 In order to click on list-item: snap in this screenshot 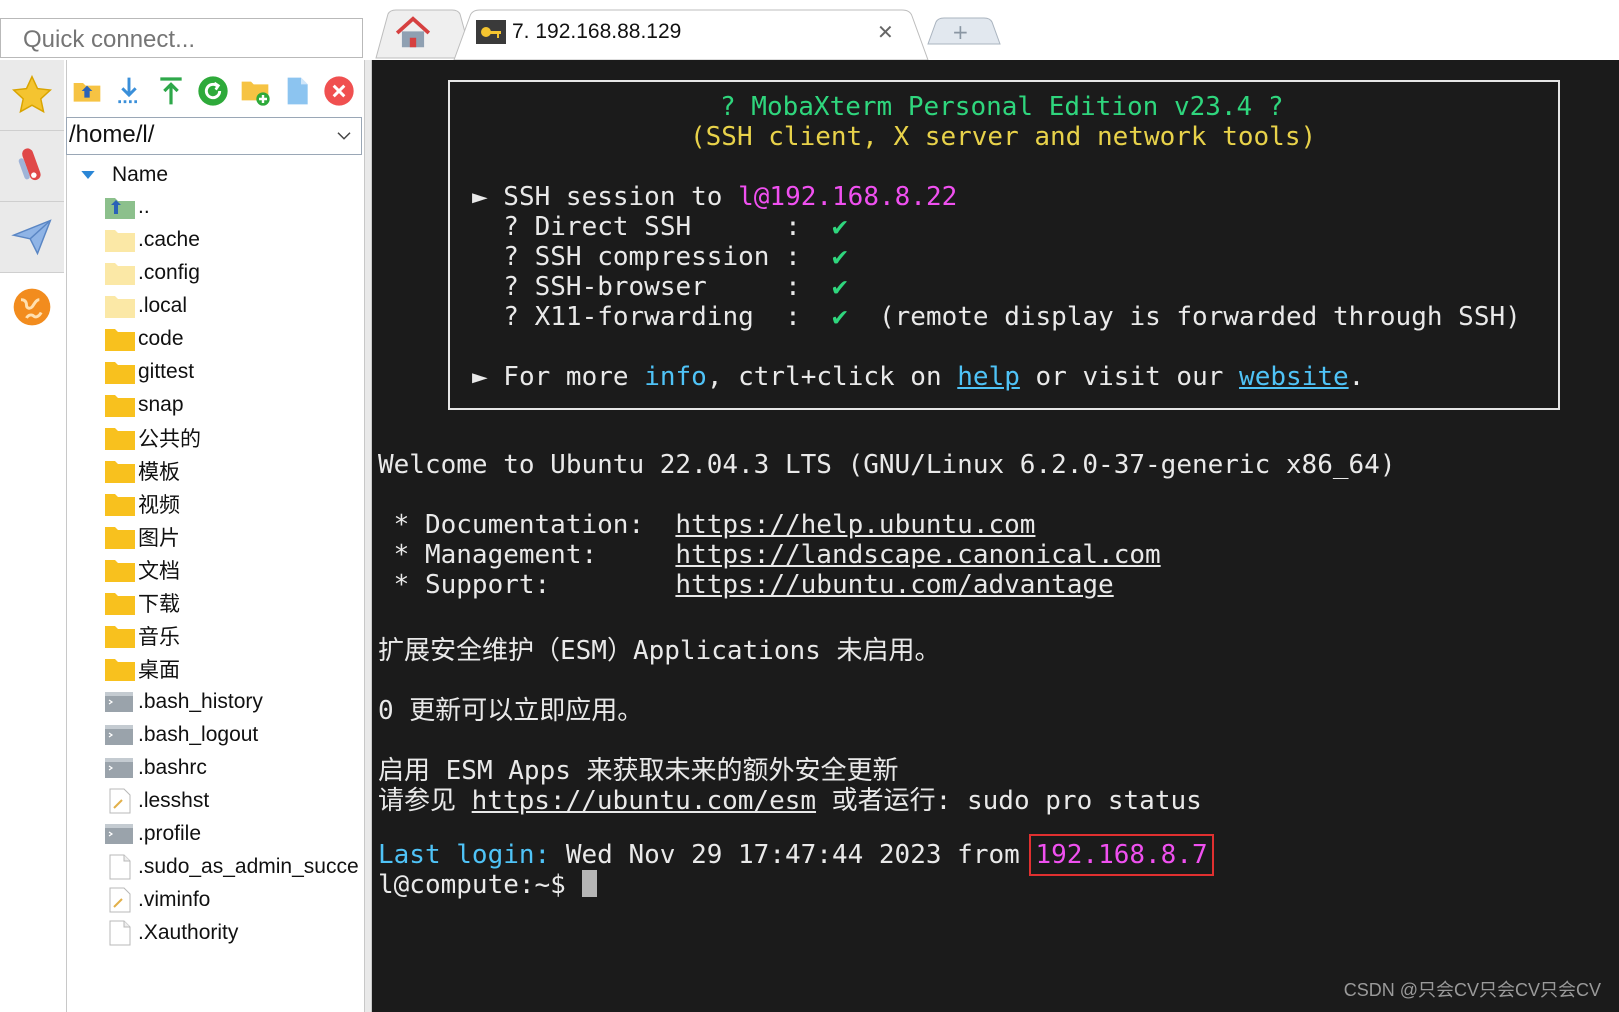, I will do `click(234, 404)`.